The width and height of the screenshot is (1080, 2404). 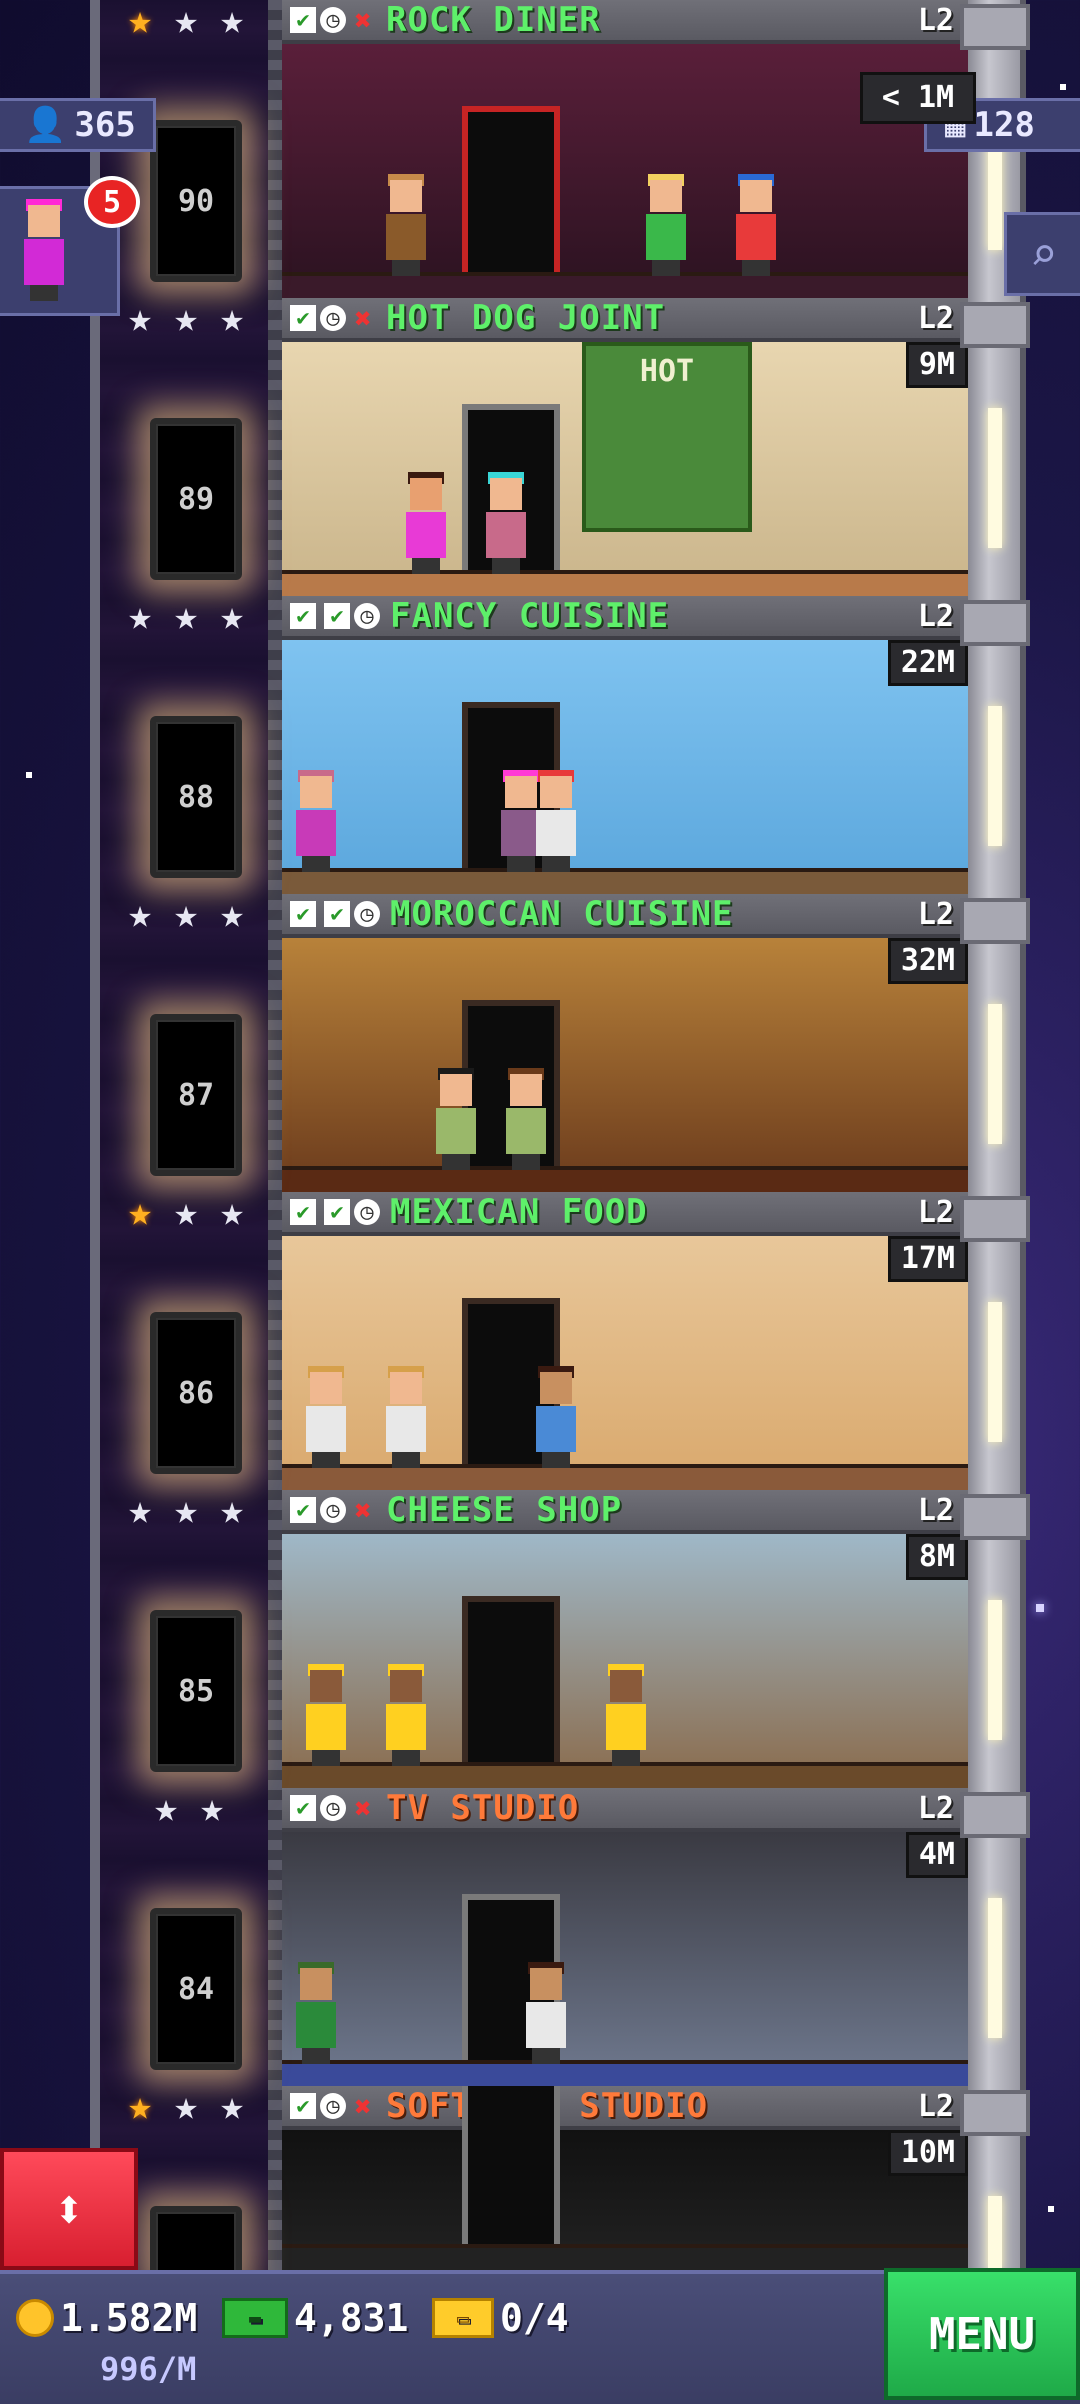 What do you see at coordinates (186, 2106) in the screenshot?
I see `floor-star-rating: ★ ★ ★` at bounding box center [186, 2106].